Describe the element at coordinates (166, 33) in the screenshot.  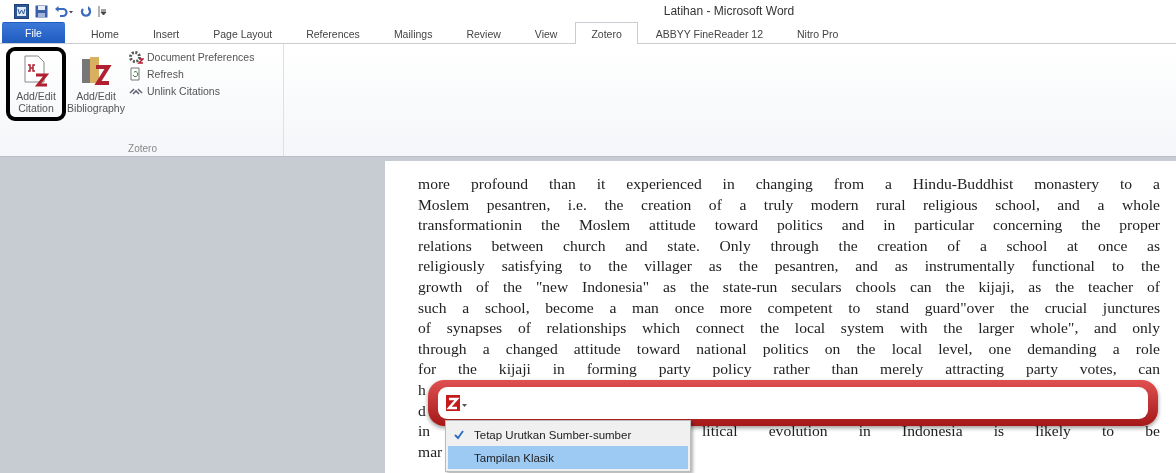
I see `ribbon-tab: Insert` at that location.